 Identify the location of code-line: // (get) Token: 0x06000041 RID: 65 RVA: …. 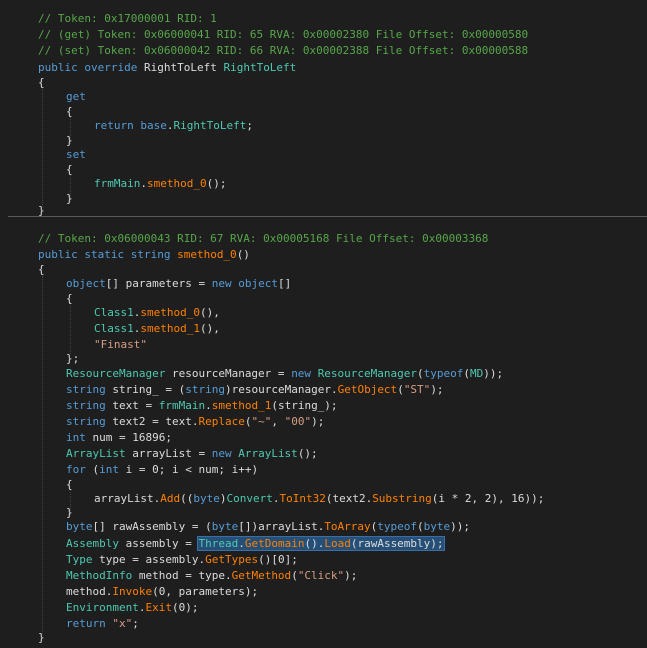
(283, 35).